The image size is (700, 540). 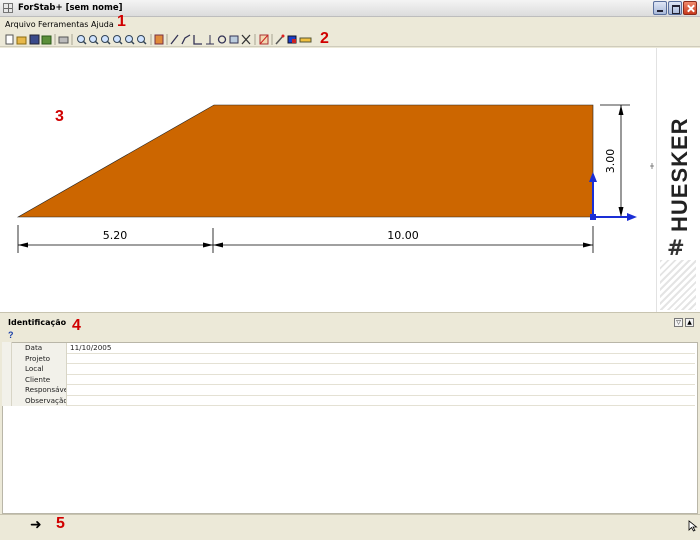 I want to click on zoom-window-icon, so click(x=106, y=40).